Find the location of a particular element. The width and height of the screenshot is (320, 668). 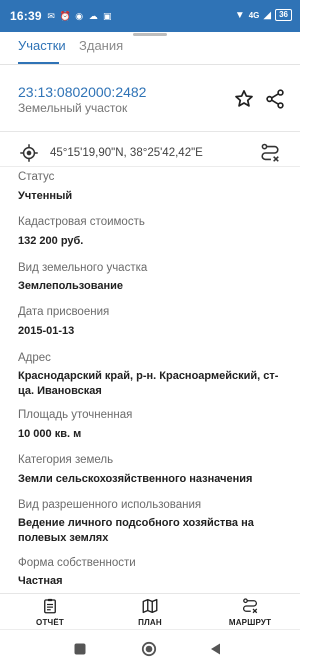

recents-icon is located at coordinates (80, 649).